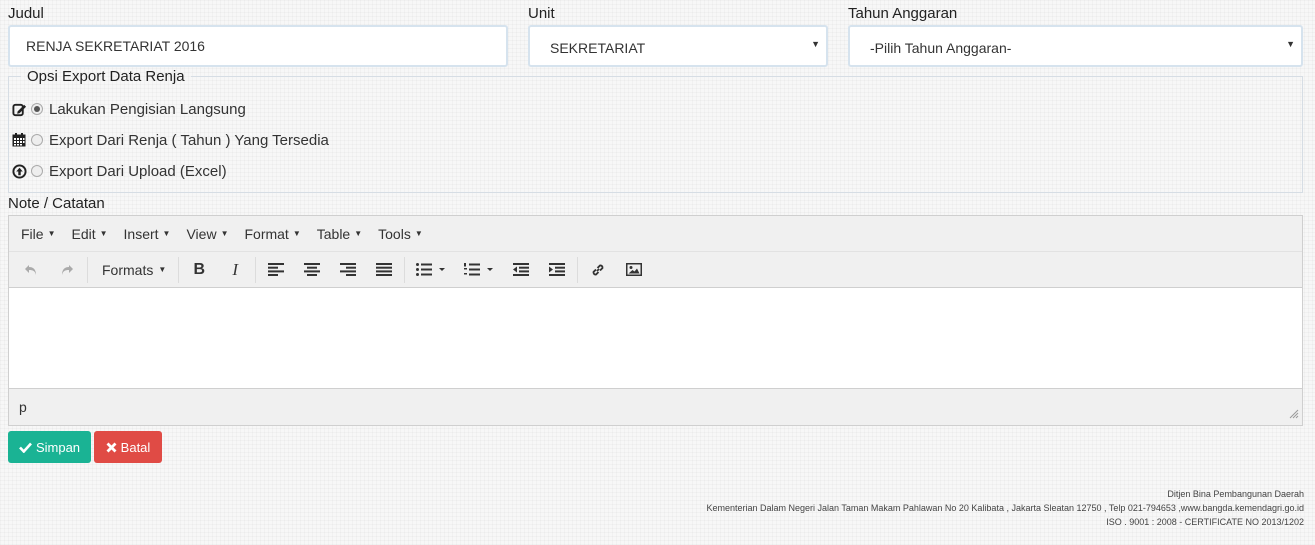 Image resolution: width=1315 pixels, height=545 pixels. Describe the element at coordinates (634, 270) in the screenshot. I see `image-icon` at that location.